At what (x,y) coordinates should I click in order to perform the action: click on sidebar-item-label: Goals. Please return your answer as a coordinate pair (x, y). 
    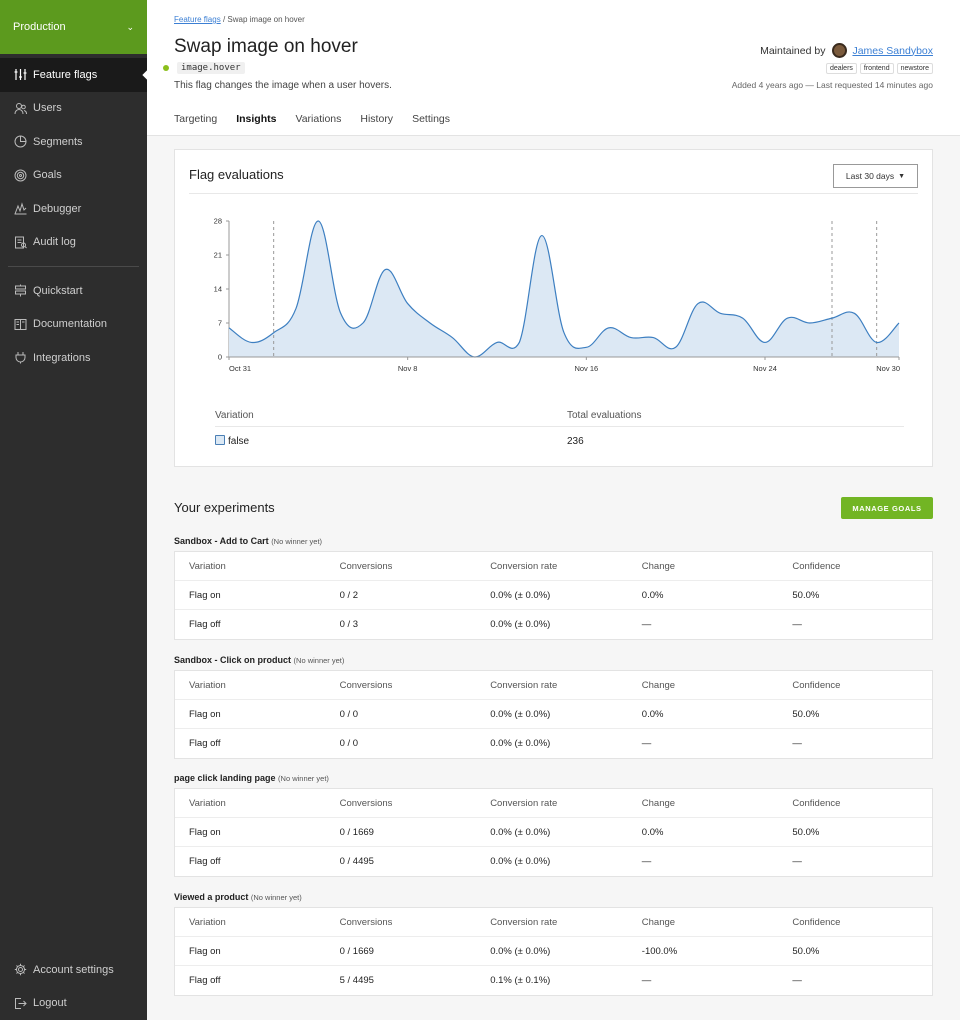
    Looking at the image, I should click on (47, 175).